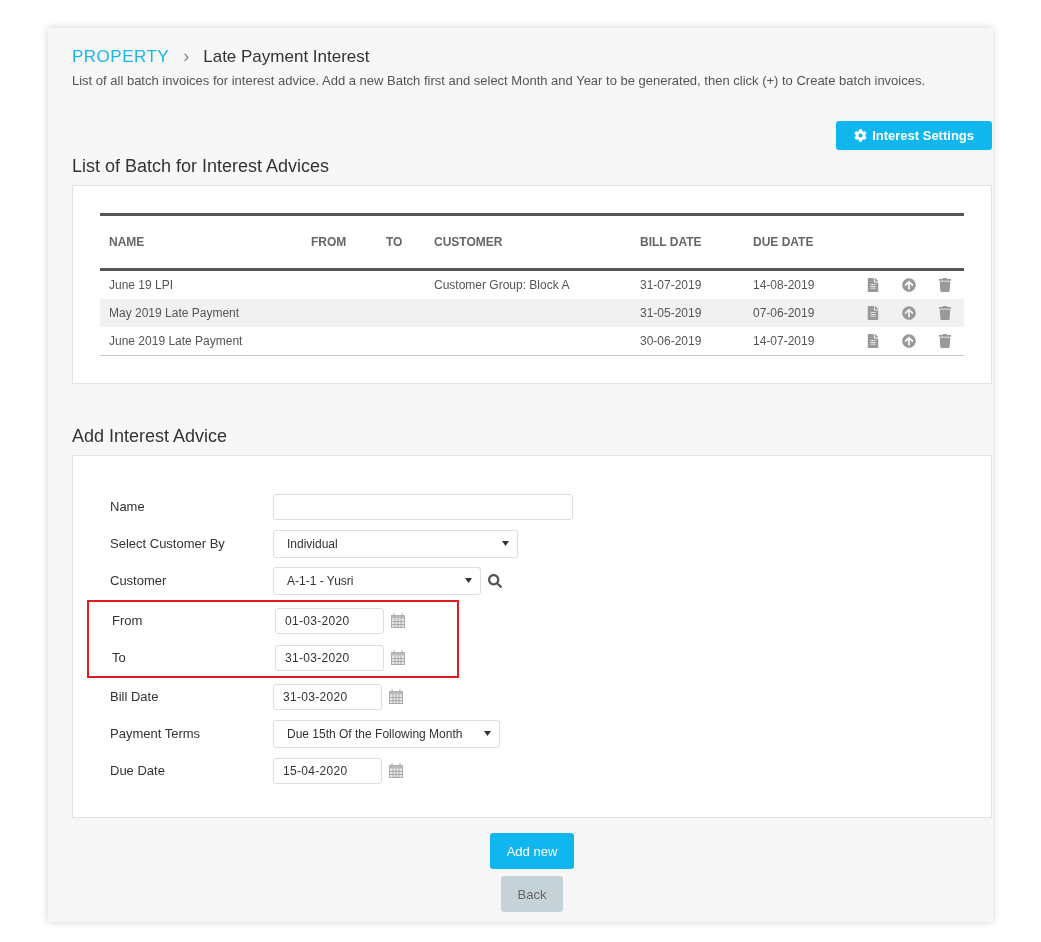  I want to click on date-input: 01-03-2020, so click(329, 620).